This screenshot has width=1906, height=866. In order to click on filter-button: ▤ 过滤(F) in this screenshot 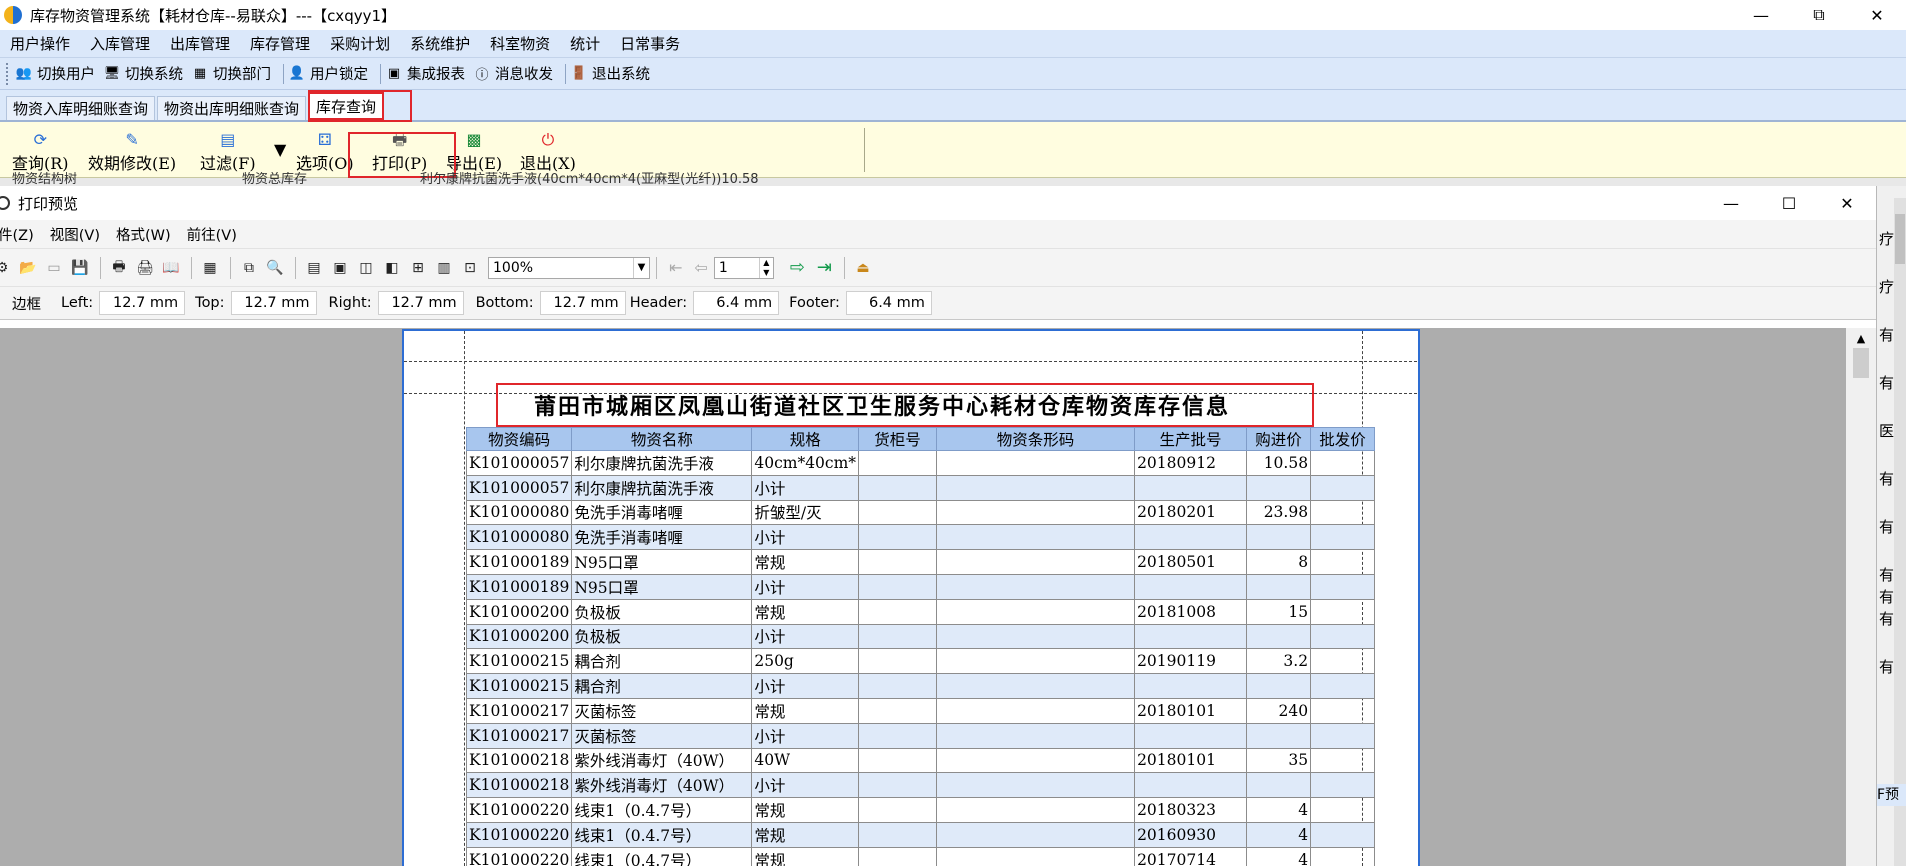, I will do `click(228, 152)`.